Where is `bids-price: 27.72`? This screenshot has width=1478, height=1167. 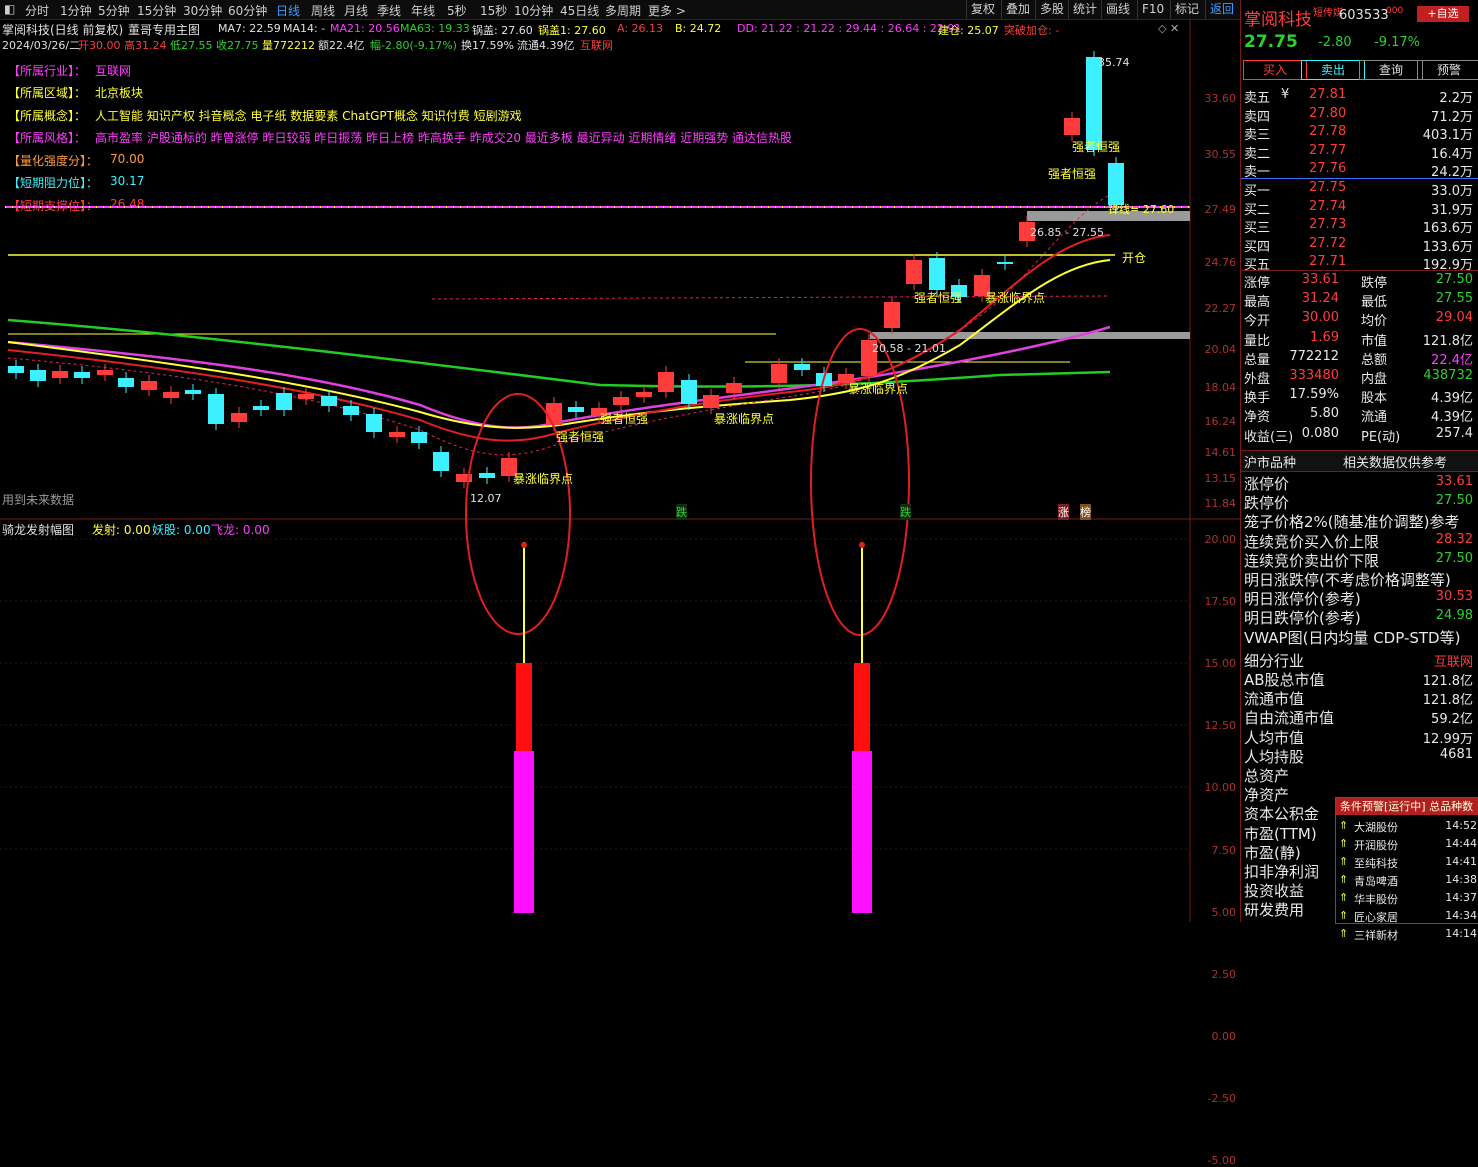 bids-price: 27.72 is located at coordinates (1328, 243).